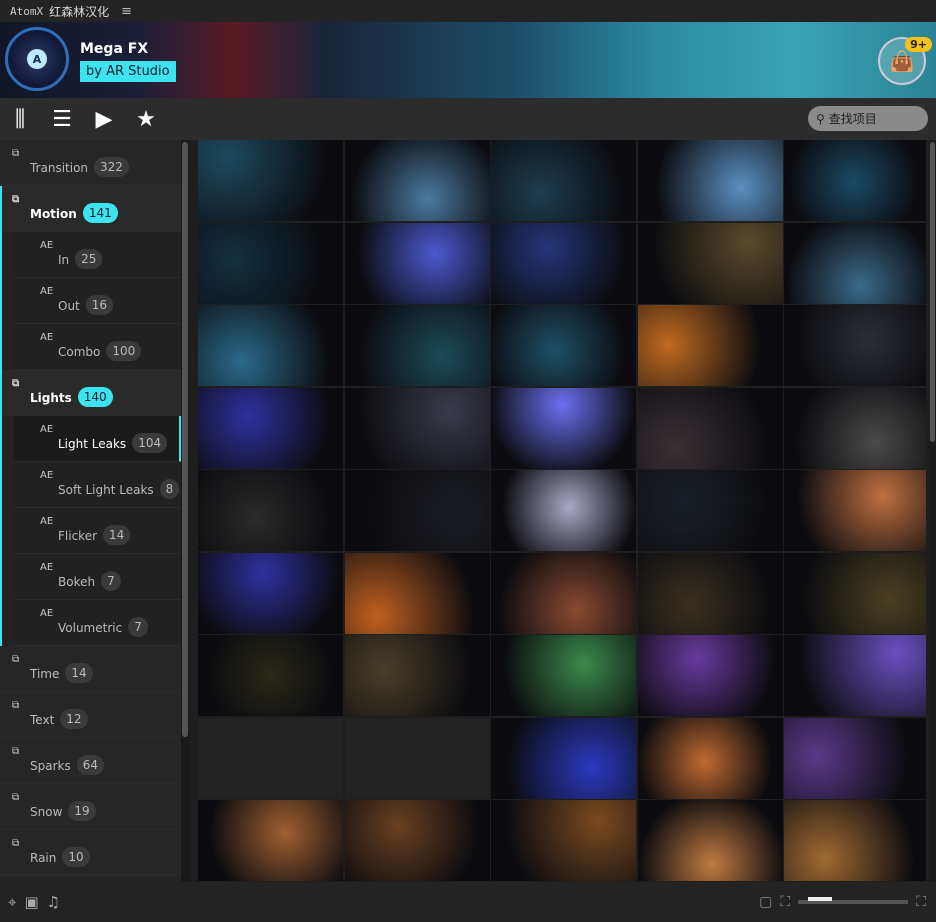 The height and width of the screenshot is (922, 936). Describe the element at coordinates (90, 163) in the screenshot. I see `sidebar-item-transition: ⧉ Transition 322` at that location.